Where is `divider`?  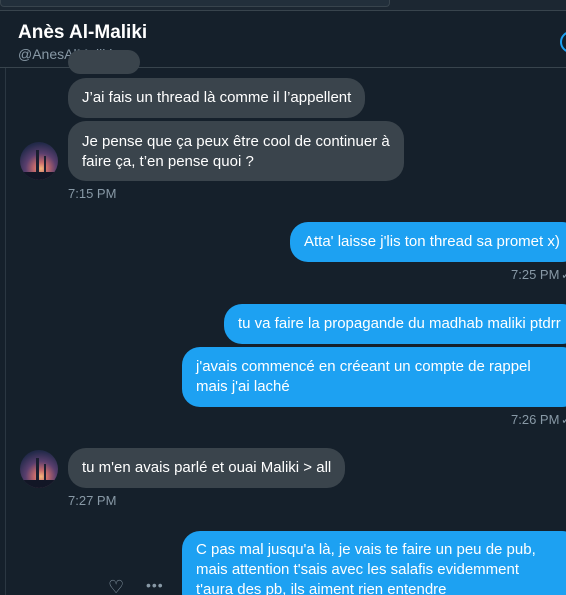 divider is located at coordinates (5, 331).